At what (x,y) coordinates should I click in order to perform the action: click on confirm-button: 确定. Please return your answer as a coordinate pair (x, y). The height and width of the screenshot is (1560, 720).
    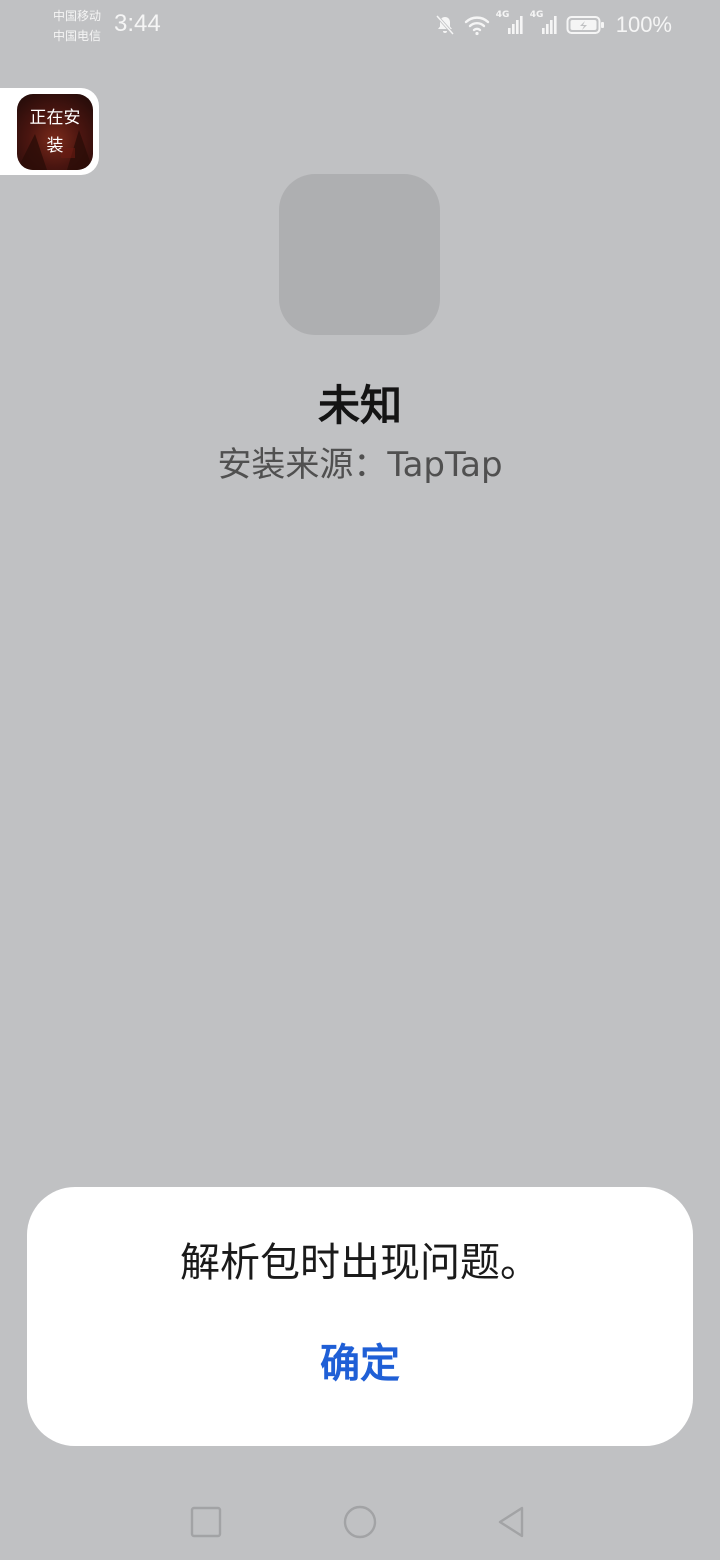
    Looking at the image, I should click on (360, 1364).